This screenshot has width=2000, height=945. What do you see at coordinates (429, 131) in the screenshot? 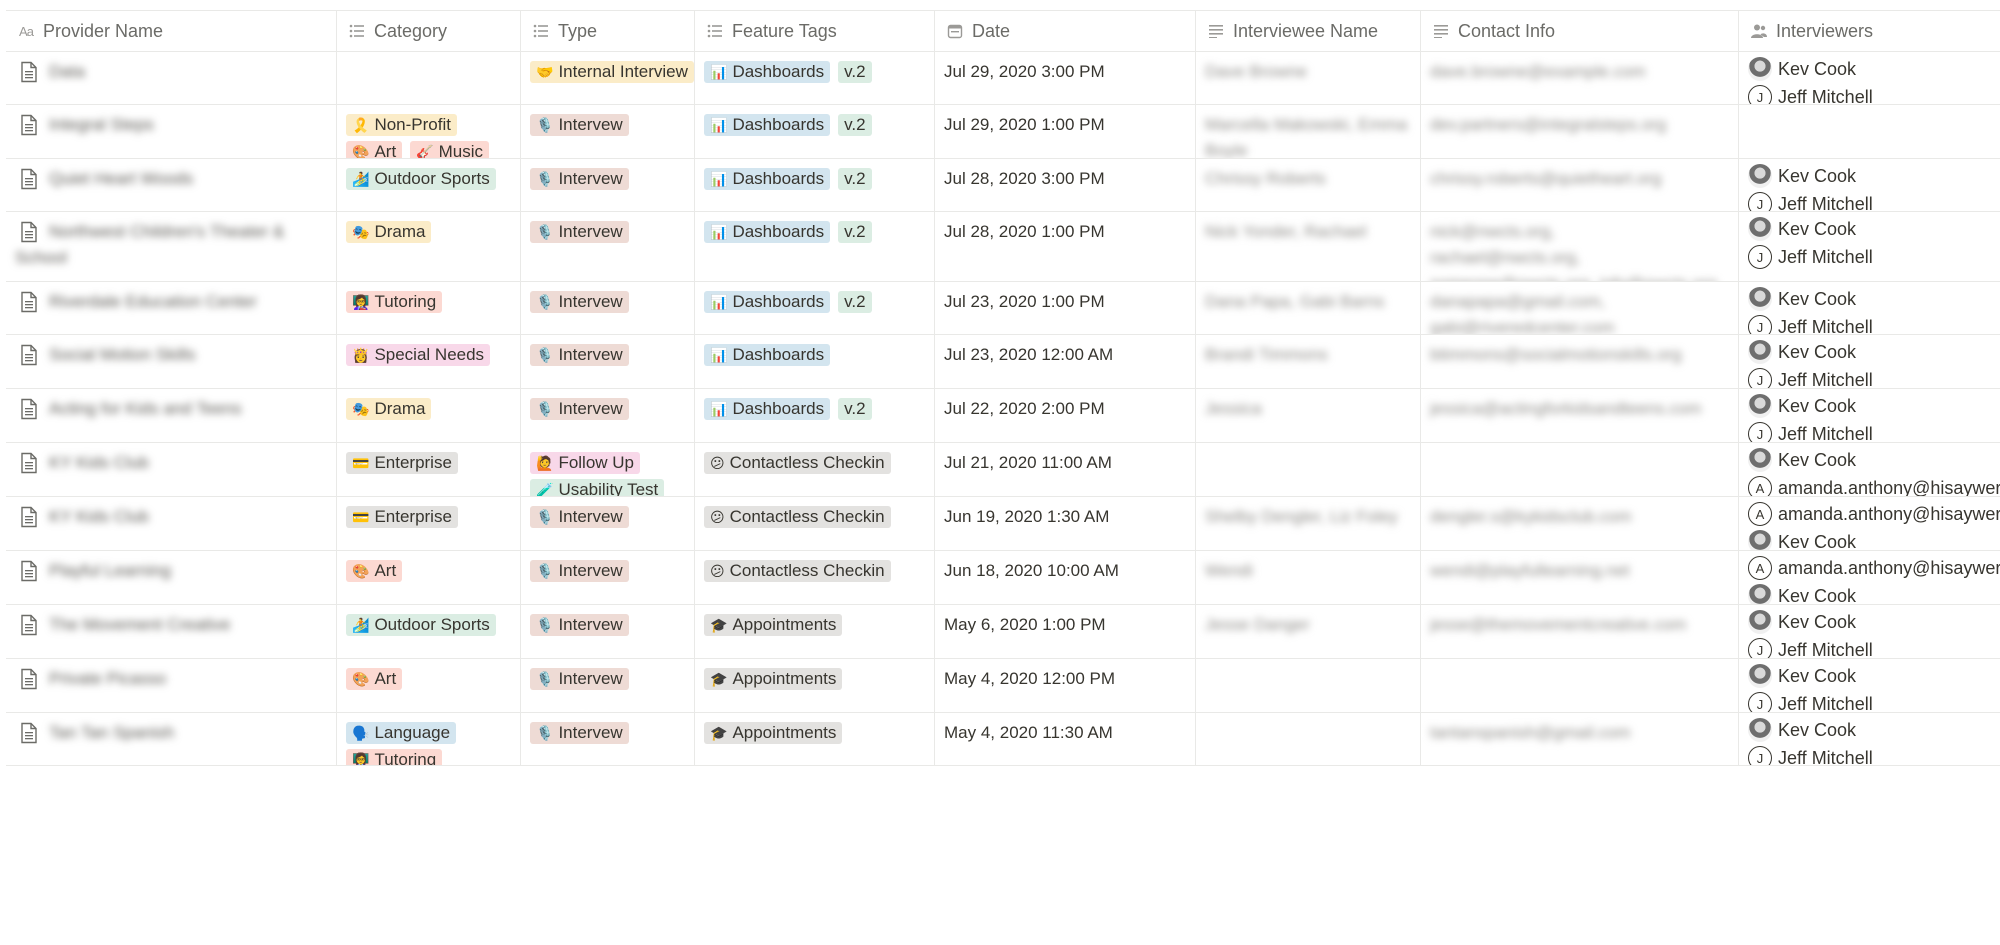
I see `category-cell: 🎗️ Non-Profit 🎨 Art 🎸 Music` at bounding box center [429, 131].